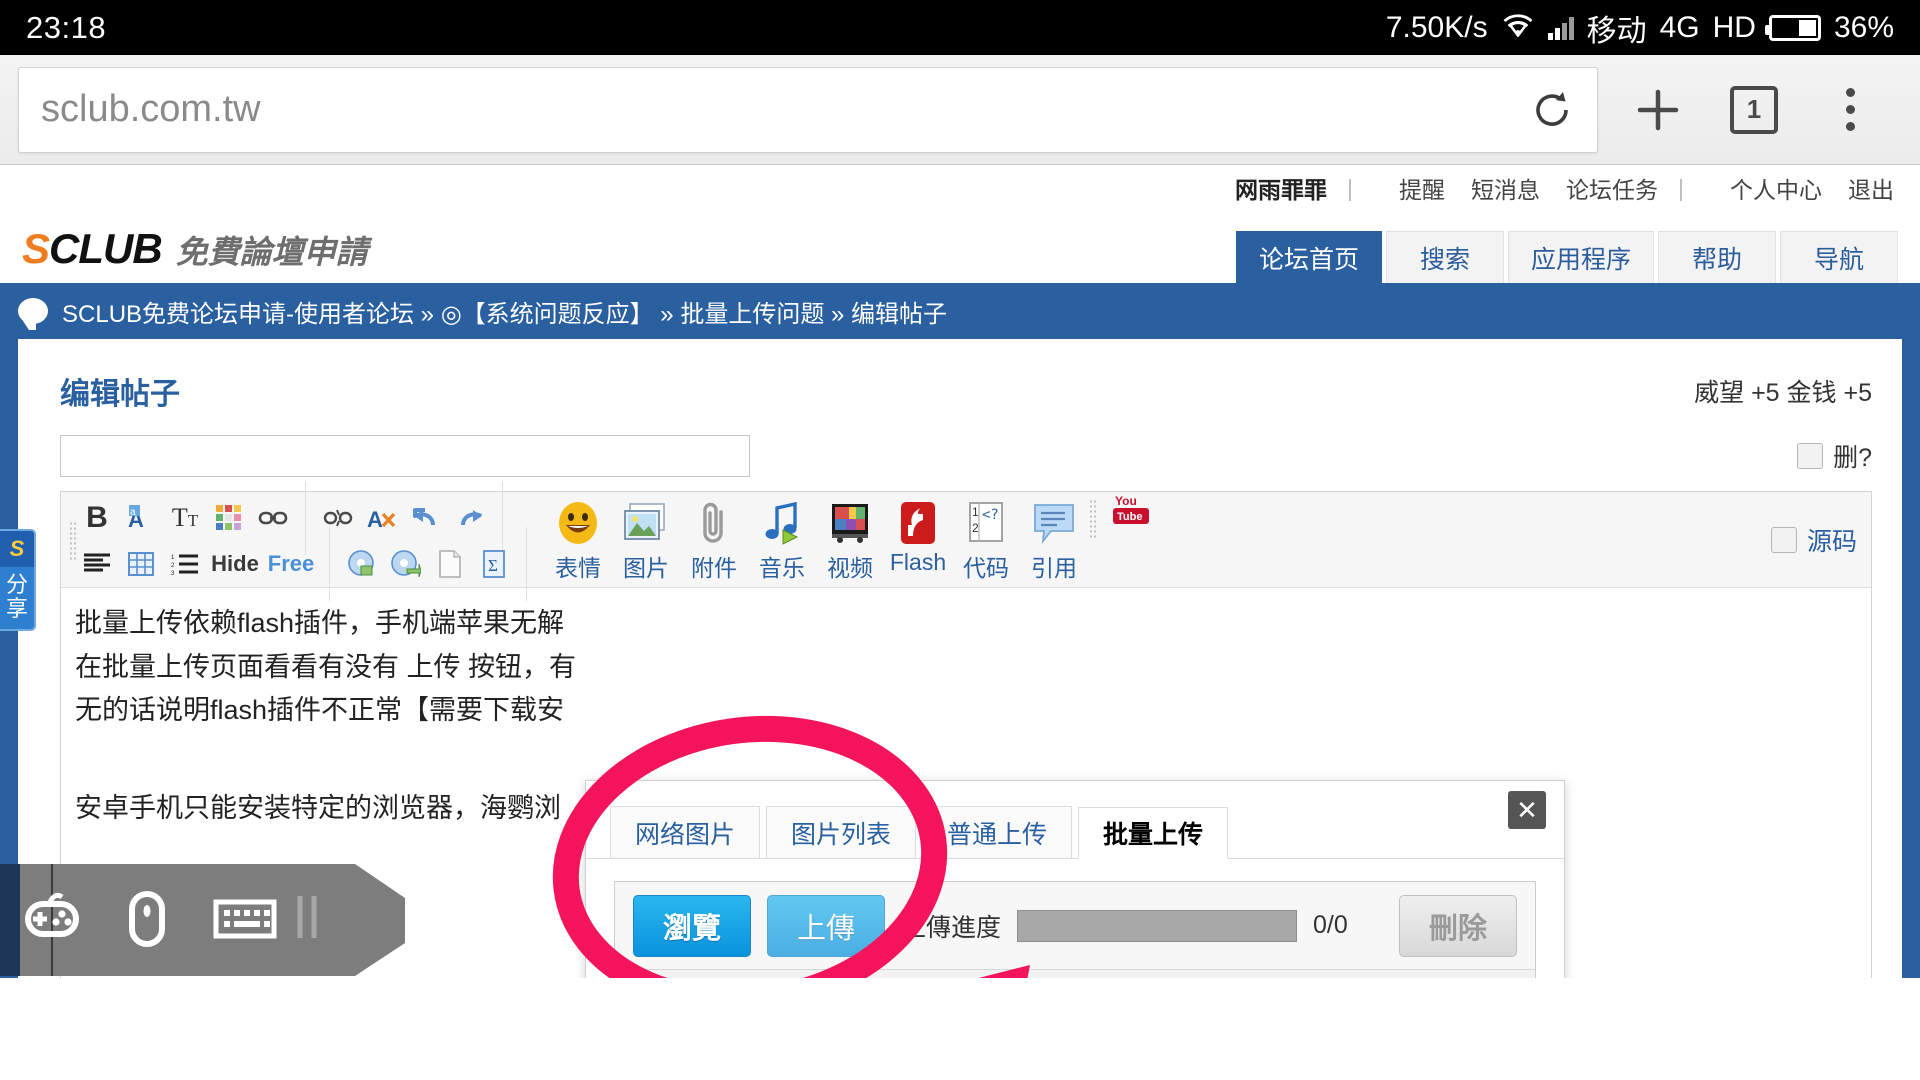  What do you see at coordinates (205, 918) in the screenshot?
I see `floating-control-bar` at bounding box center [205, 918].